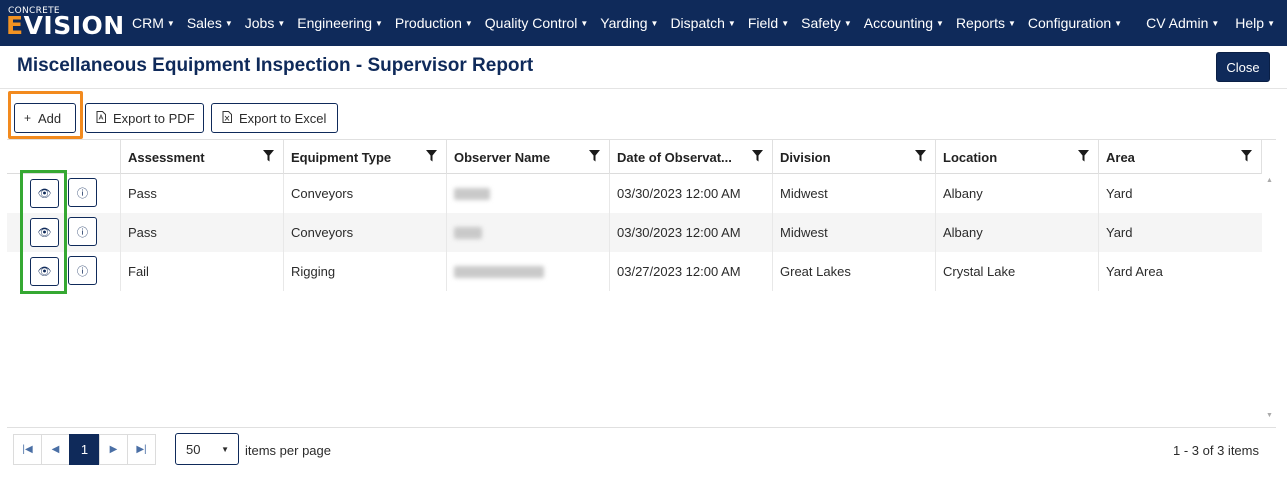 The image size is (1287, 485). What do you see at coordinates (853, 157) in the screenshot?
I see `column-header-division: Division` at bounding box center [853, 157].